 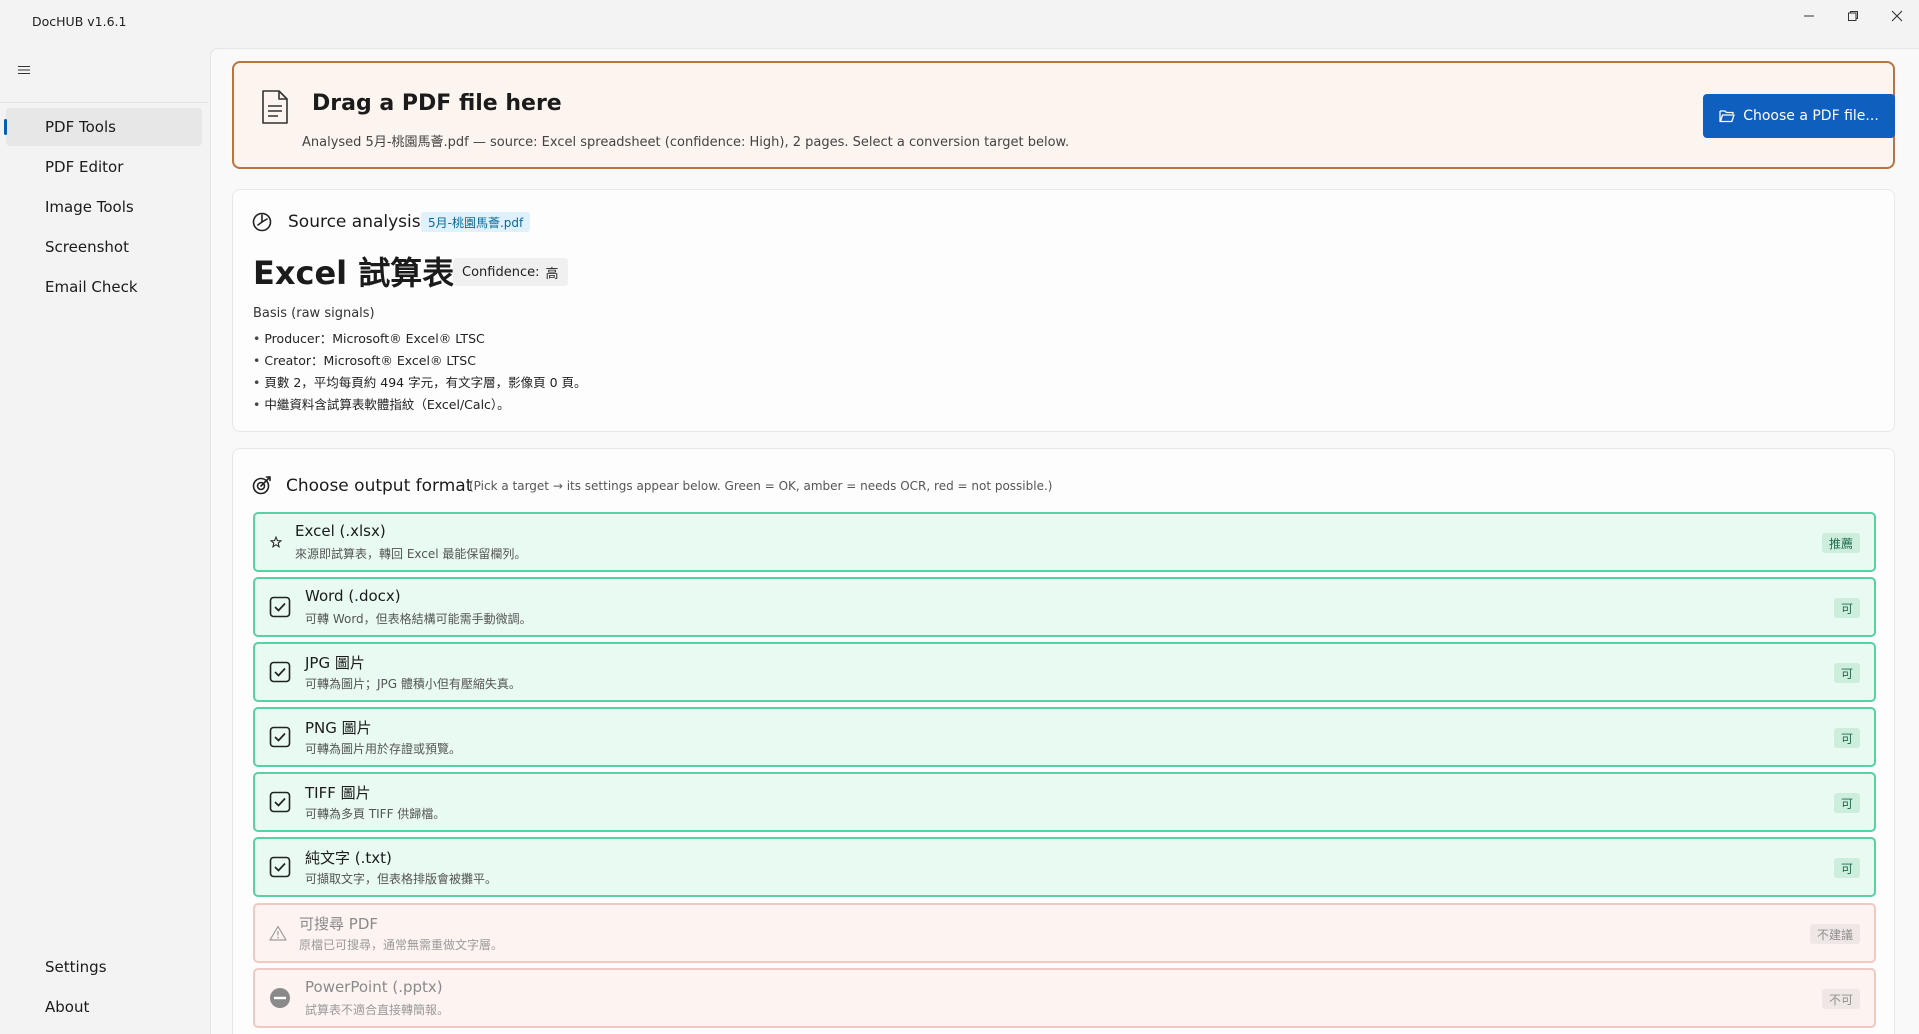 I want to click on format-description: 可擷取文字，但表格排版會被攤平。, so click(x=401, y=879).